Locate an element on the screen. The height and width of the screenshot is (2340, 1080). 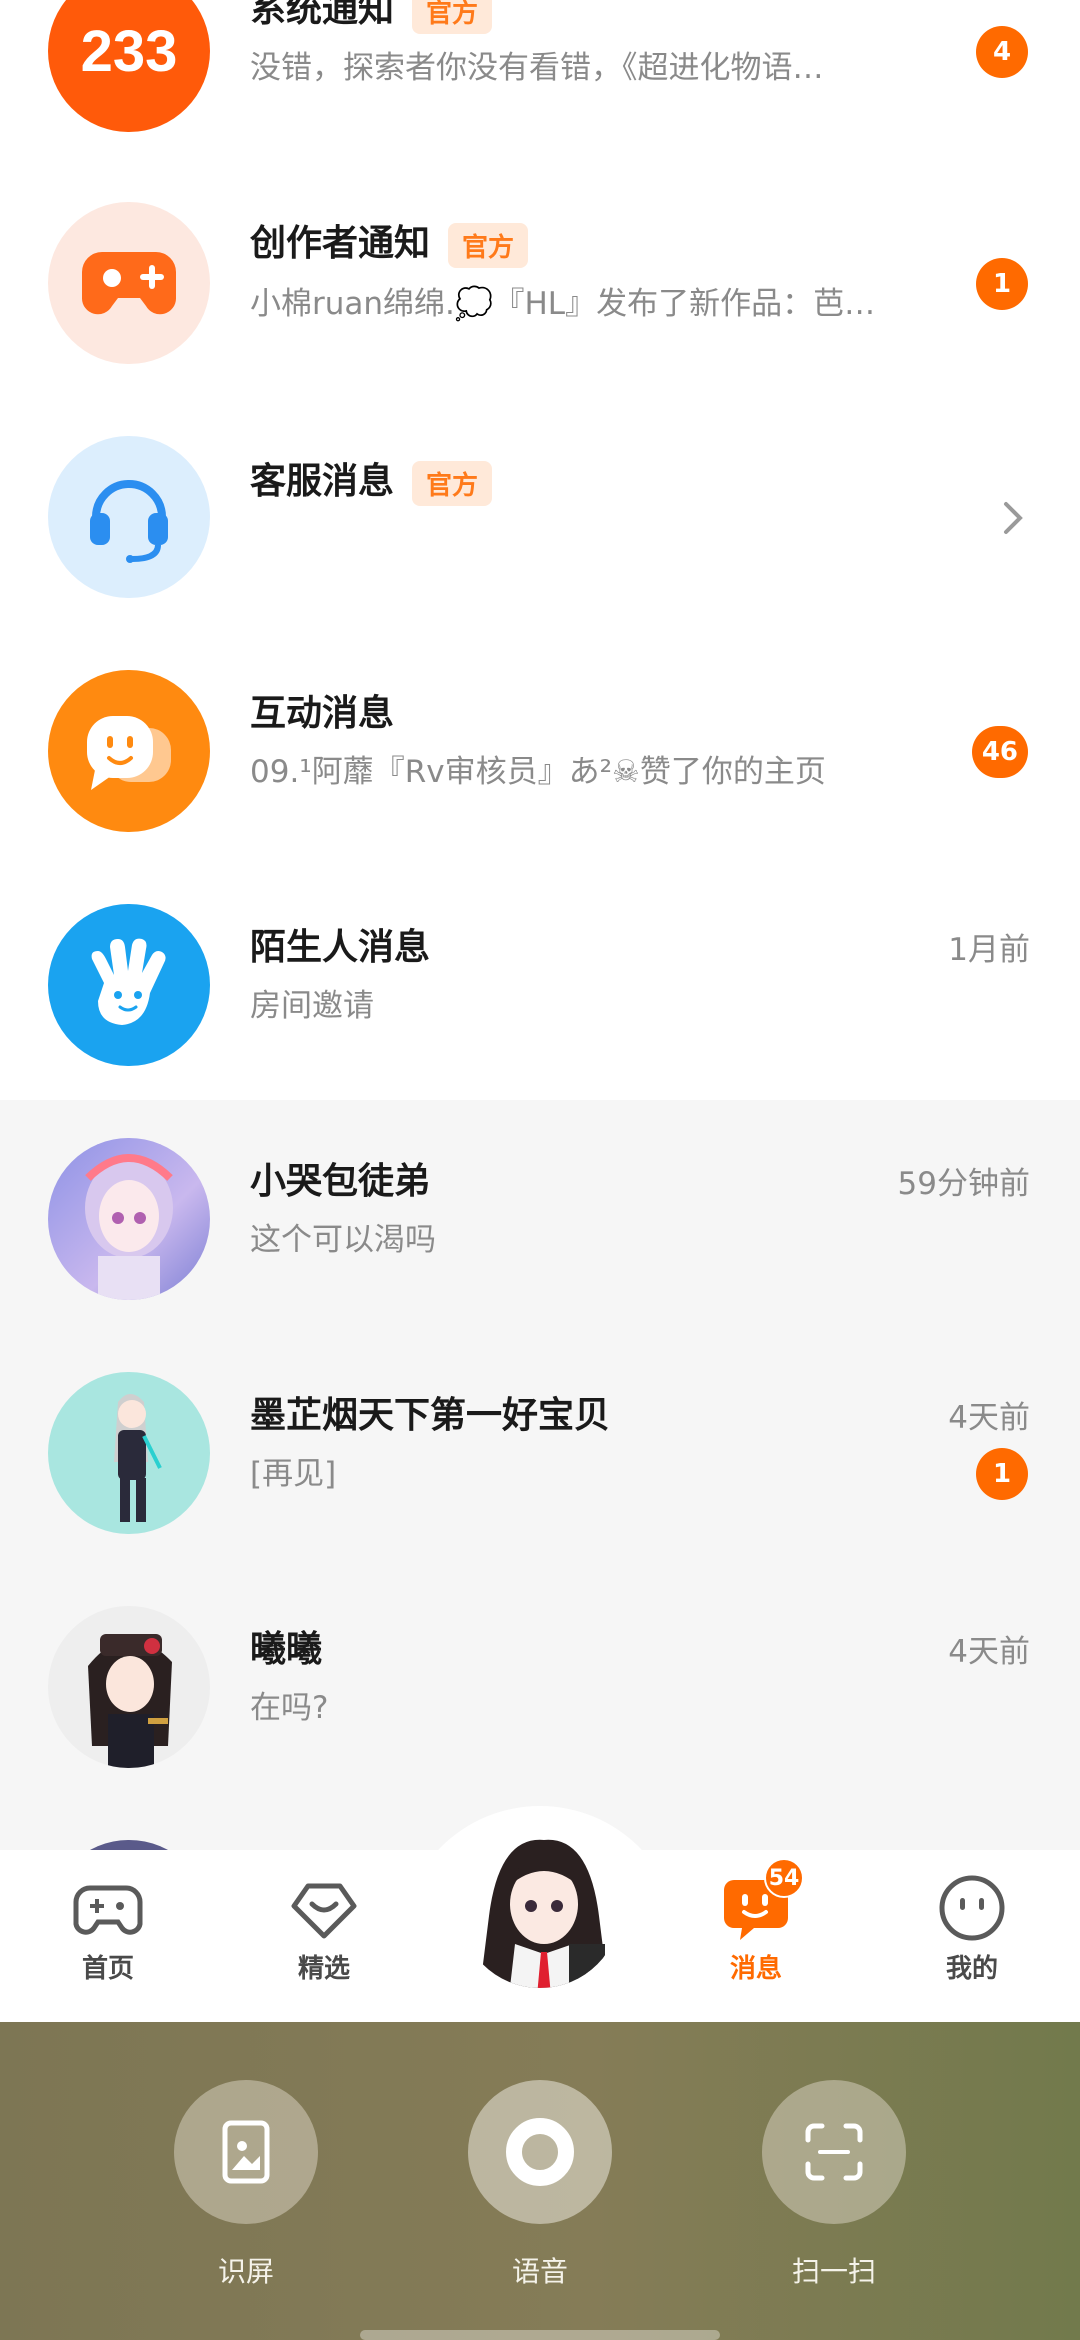
nav-messages-label: 消息 is located at coordinates (755, 1969).